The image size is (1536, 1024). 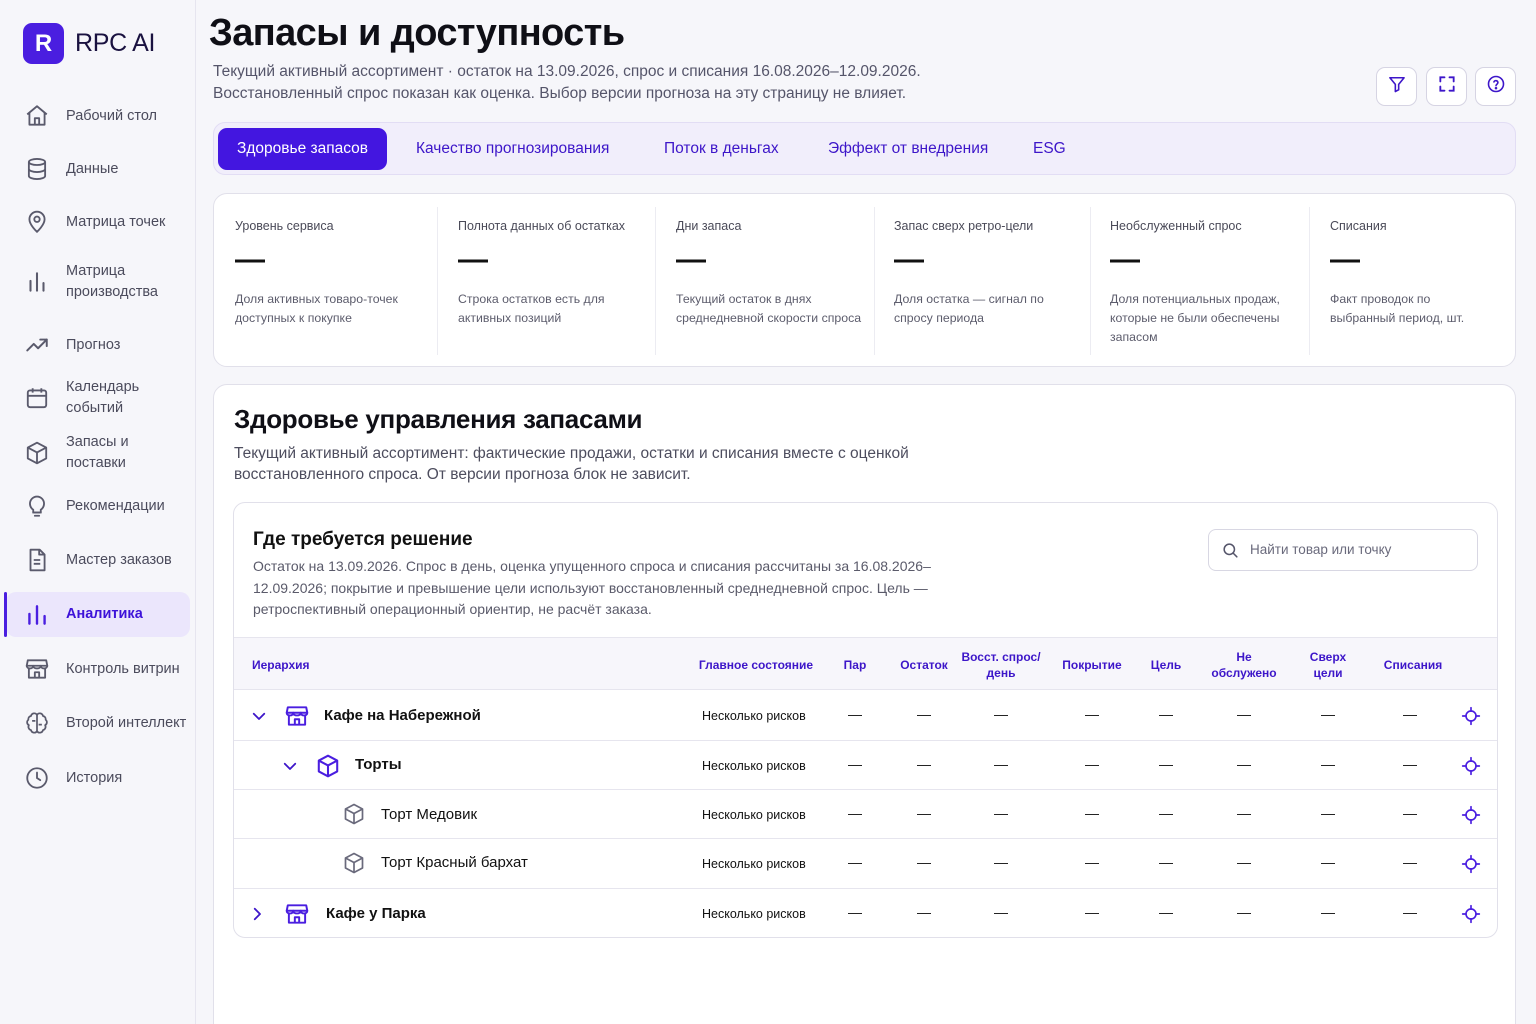 What do you see at coordinates (1166, 665) in the screenshot?
I see `column-header: Цель` at bounding box center [1166, 665].